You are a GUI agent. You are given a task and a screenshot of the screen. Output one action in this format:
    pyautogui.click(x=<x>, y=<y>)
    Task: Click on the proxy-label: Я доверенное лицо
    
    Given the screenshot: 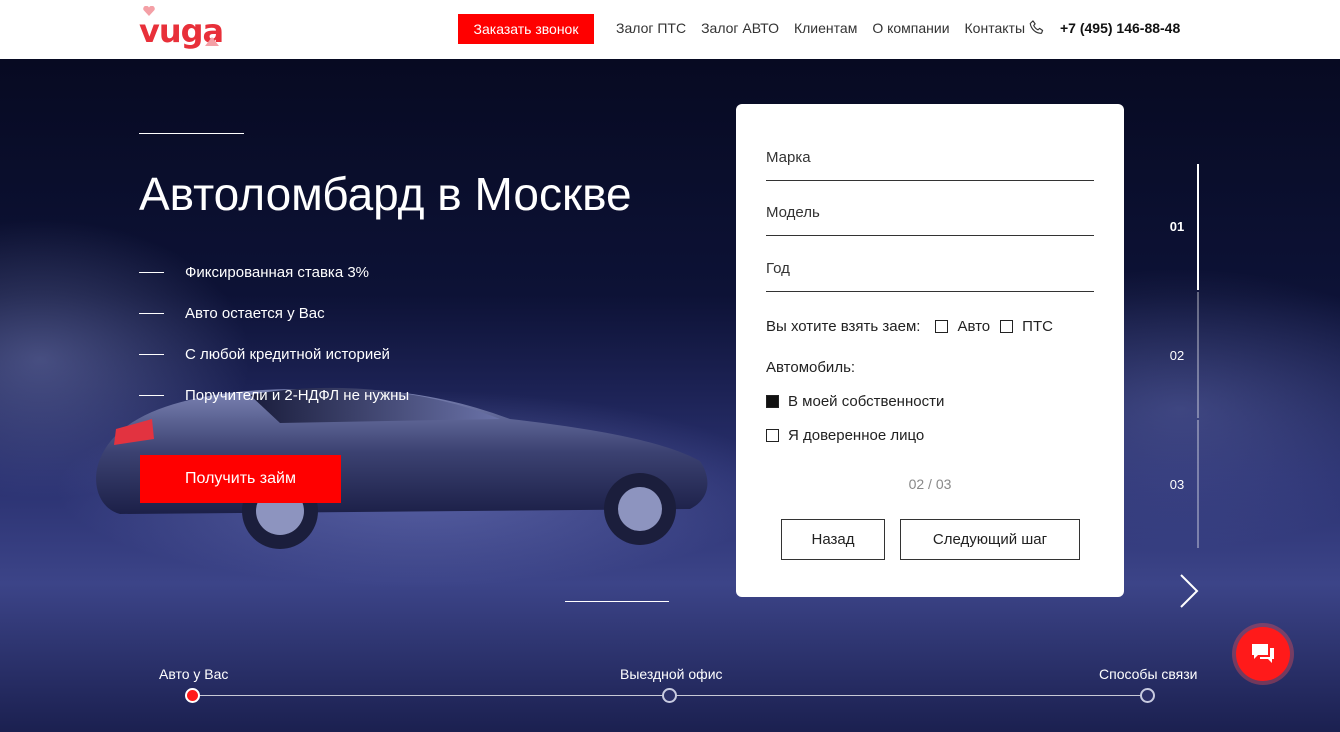 What is the action you would take?
    pyautogui.click(x=856, y=435)
    